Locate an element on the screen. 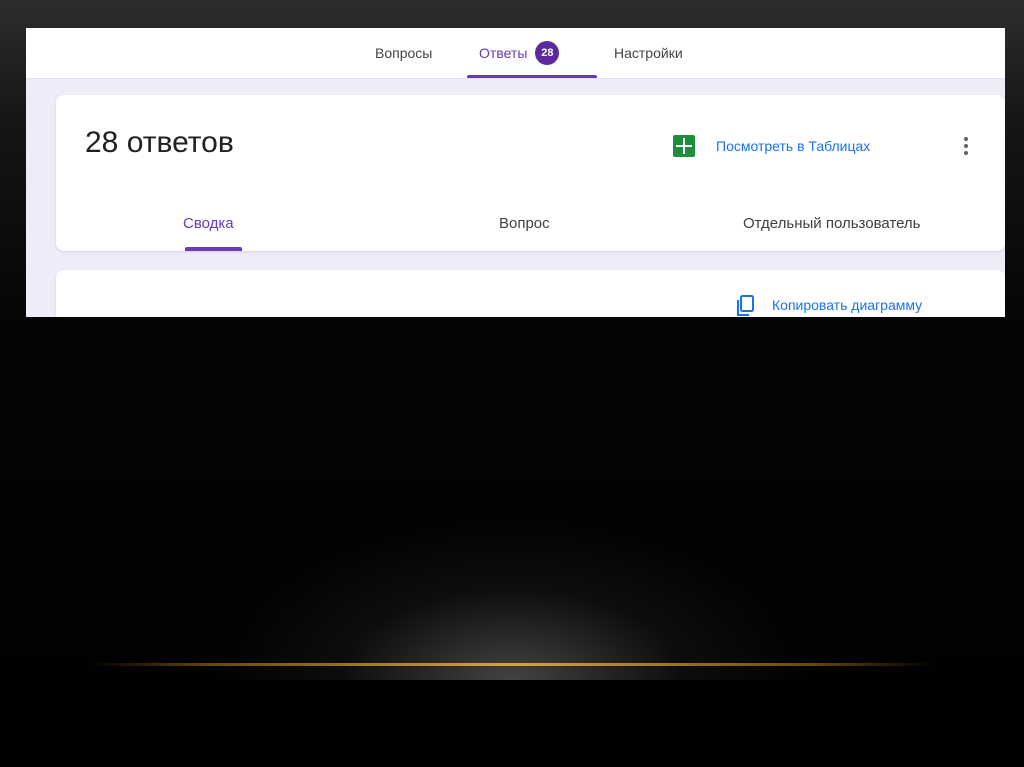  more-vert-icon is located at coordinates (966, 146).